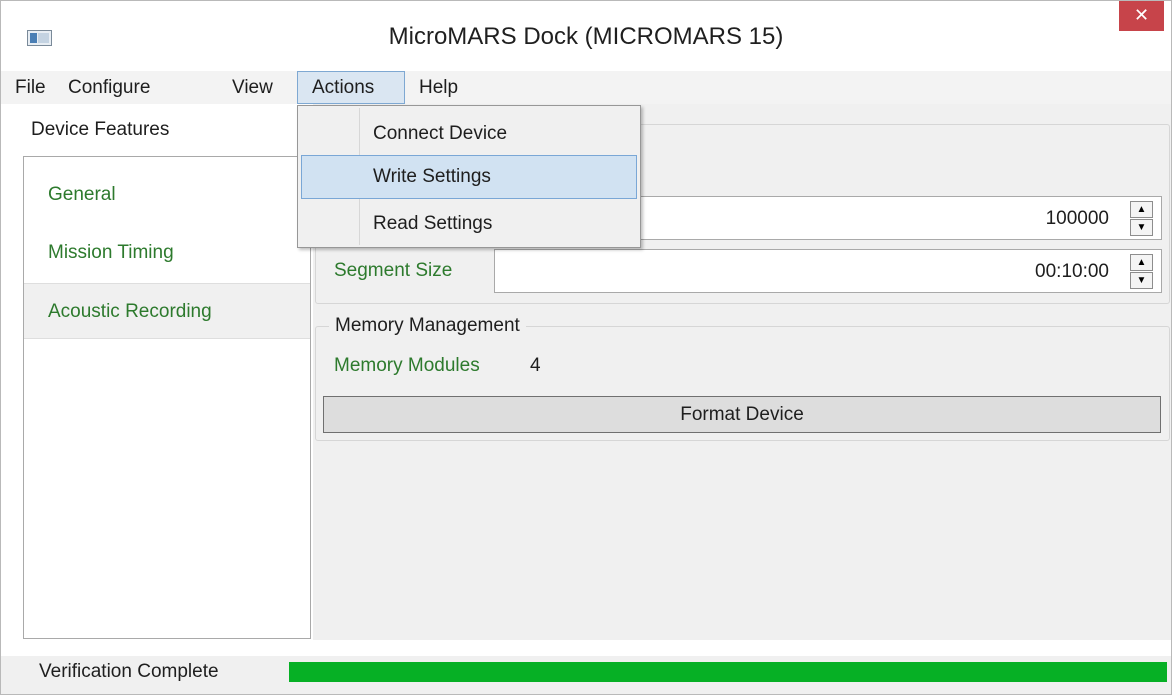  I want to click on menu-item-connect-device: Connect Device, so click(469, 134).